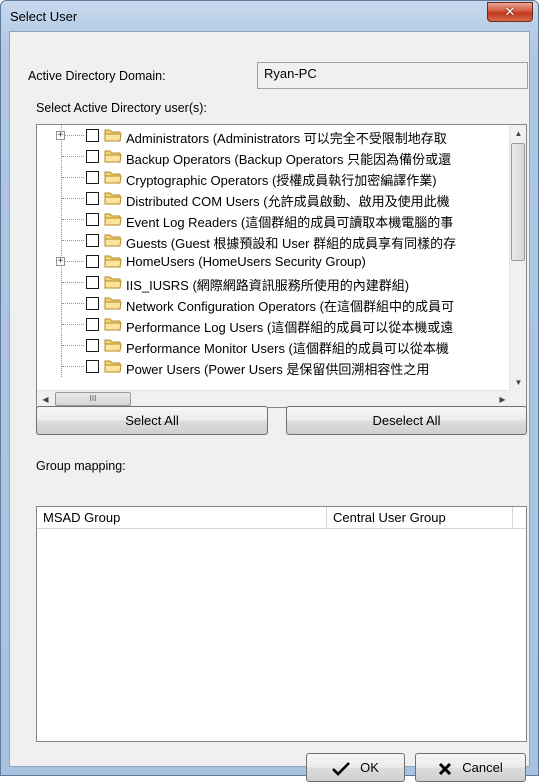  I want to click on column-header-msad-group: MSAD Group, so click(182, 518).